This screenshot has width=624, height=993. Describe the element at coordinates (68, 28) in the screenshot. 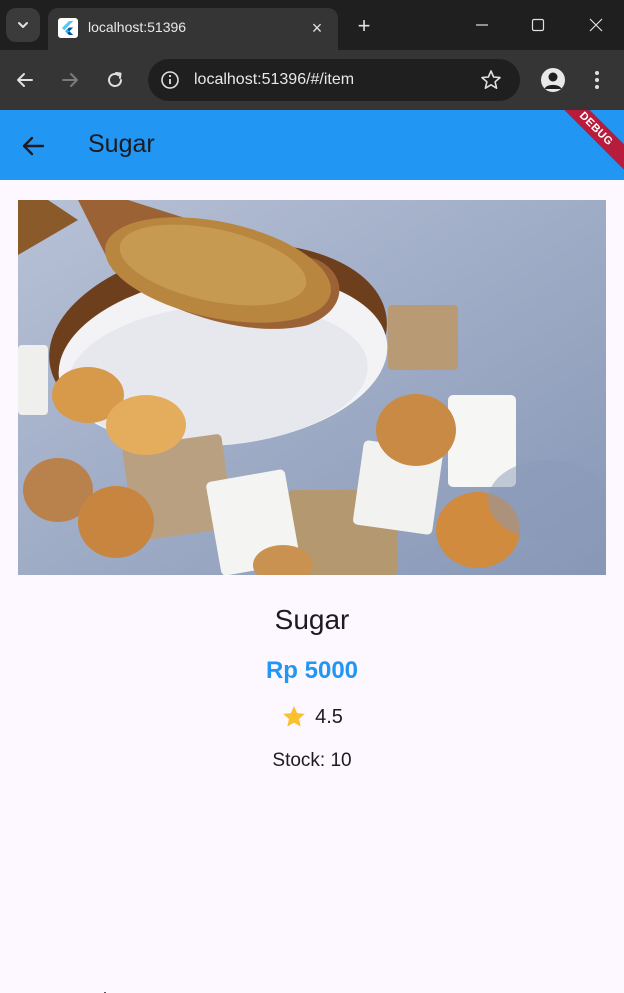

I see `flutter-favicon-icon` at that location.